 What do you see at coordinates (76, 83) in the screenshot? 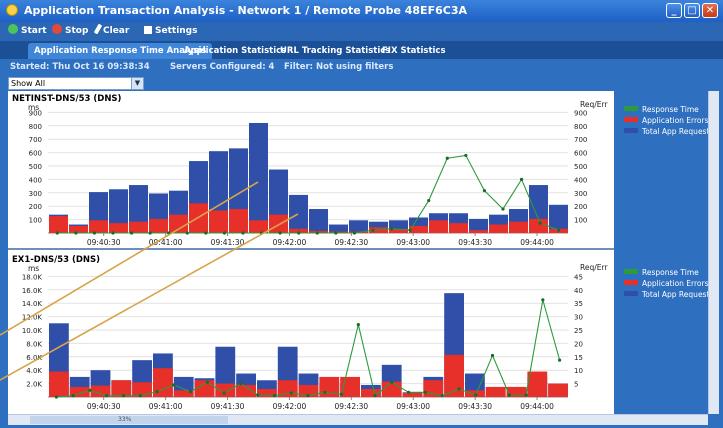
I see `show-filter-select: Show All ▼` at bounding box center [76, 83].